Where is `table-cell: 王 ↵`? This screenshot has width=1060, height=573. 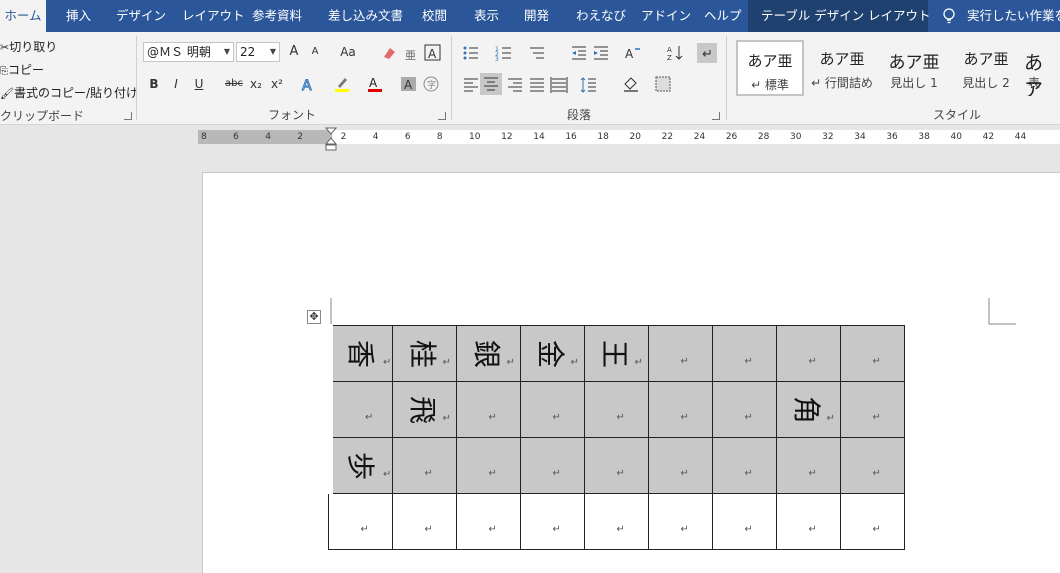 table-cell: 王 ↵ is located at coordinates (616, 353).